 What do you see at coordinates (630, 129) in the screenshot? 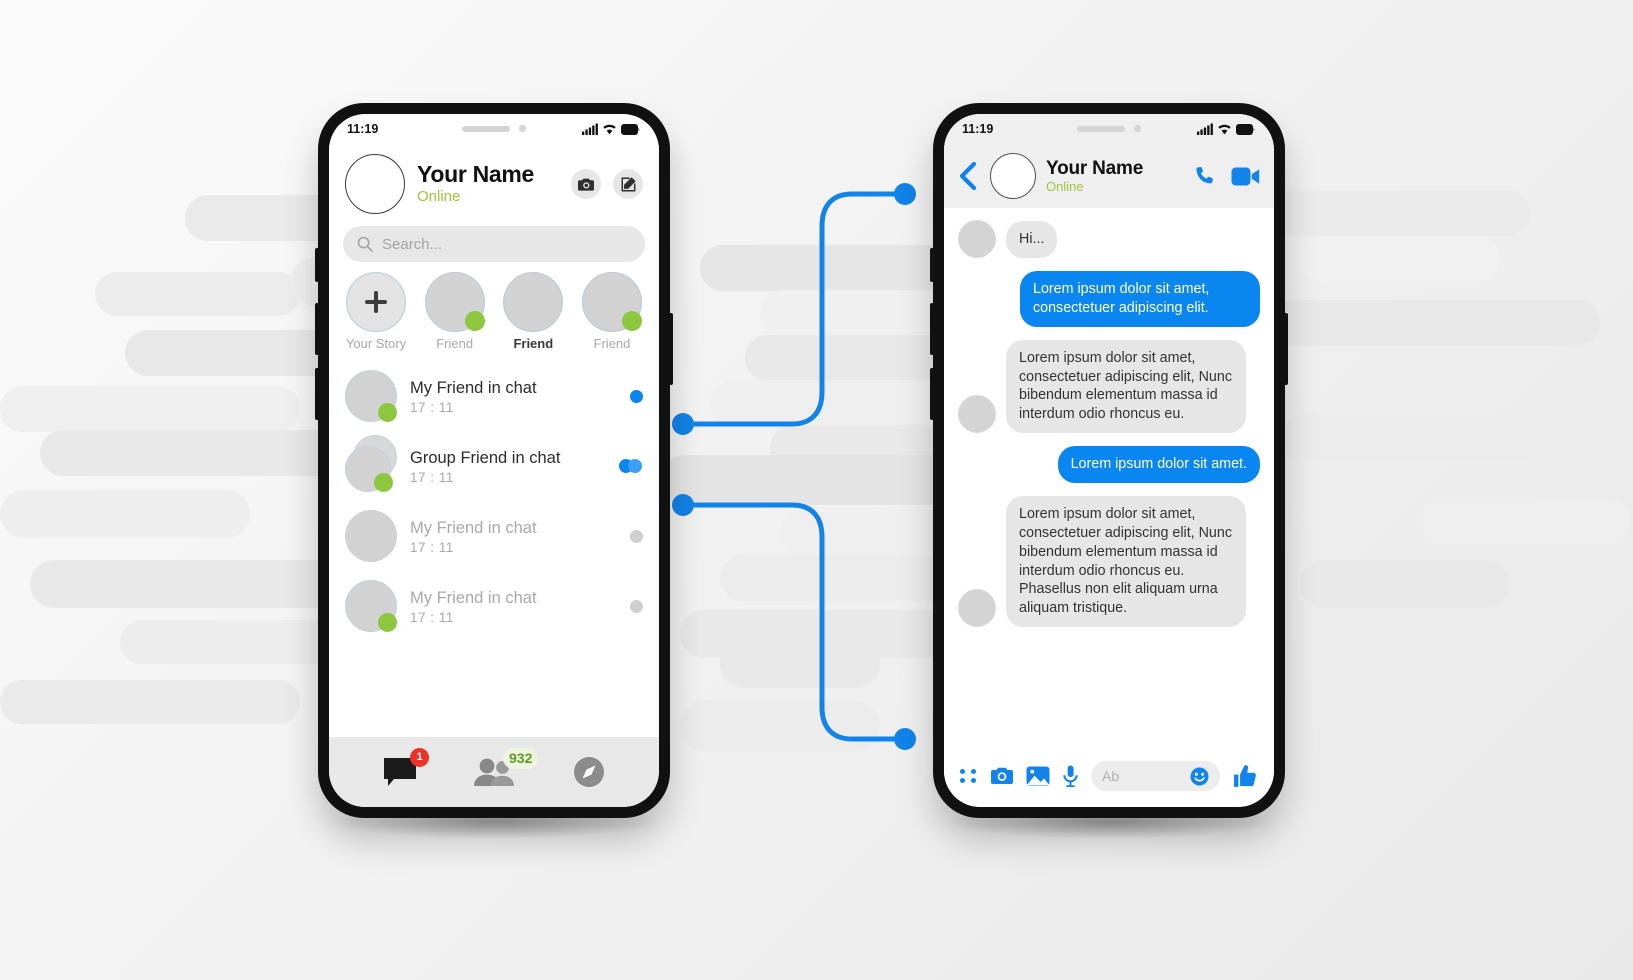
I see `battery-icon` at bounding box center [630, 129].